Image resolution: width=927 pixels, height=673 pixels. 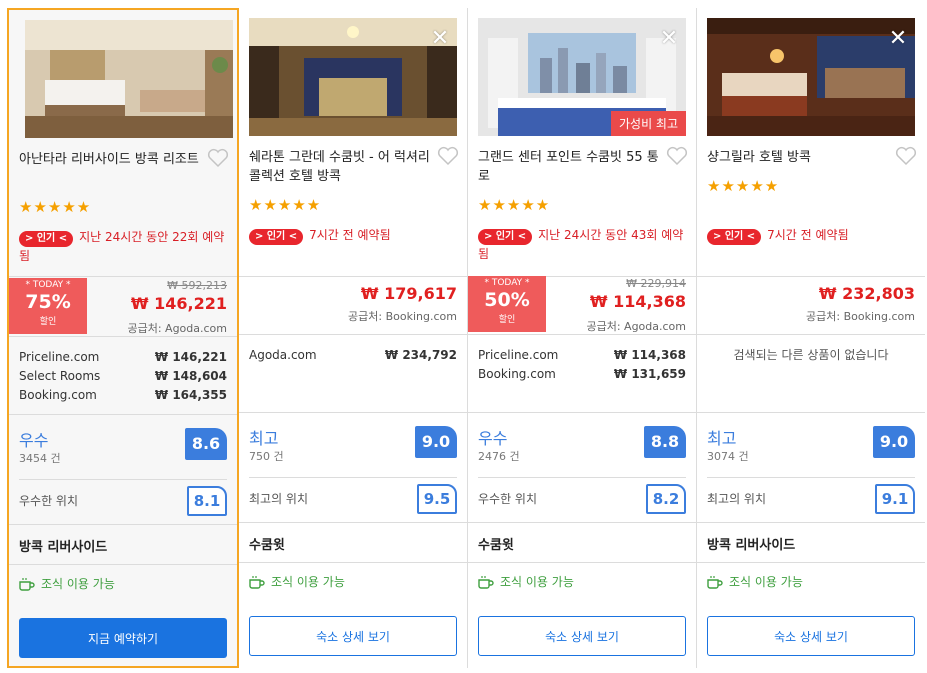 What do you see at coordinates (409, 293) in the screenshot?
I see `price: ₩ 179,617` at bounding box center [409, 293].